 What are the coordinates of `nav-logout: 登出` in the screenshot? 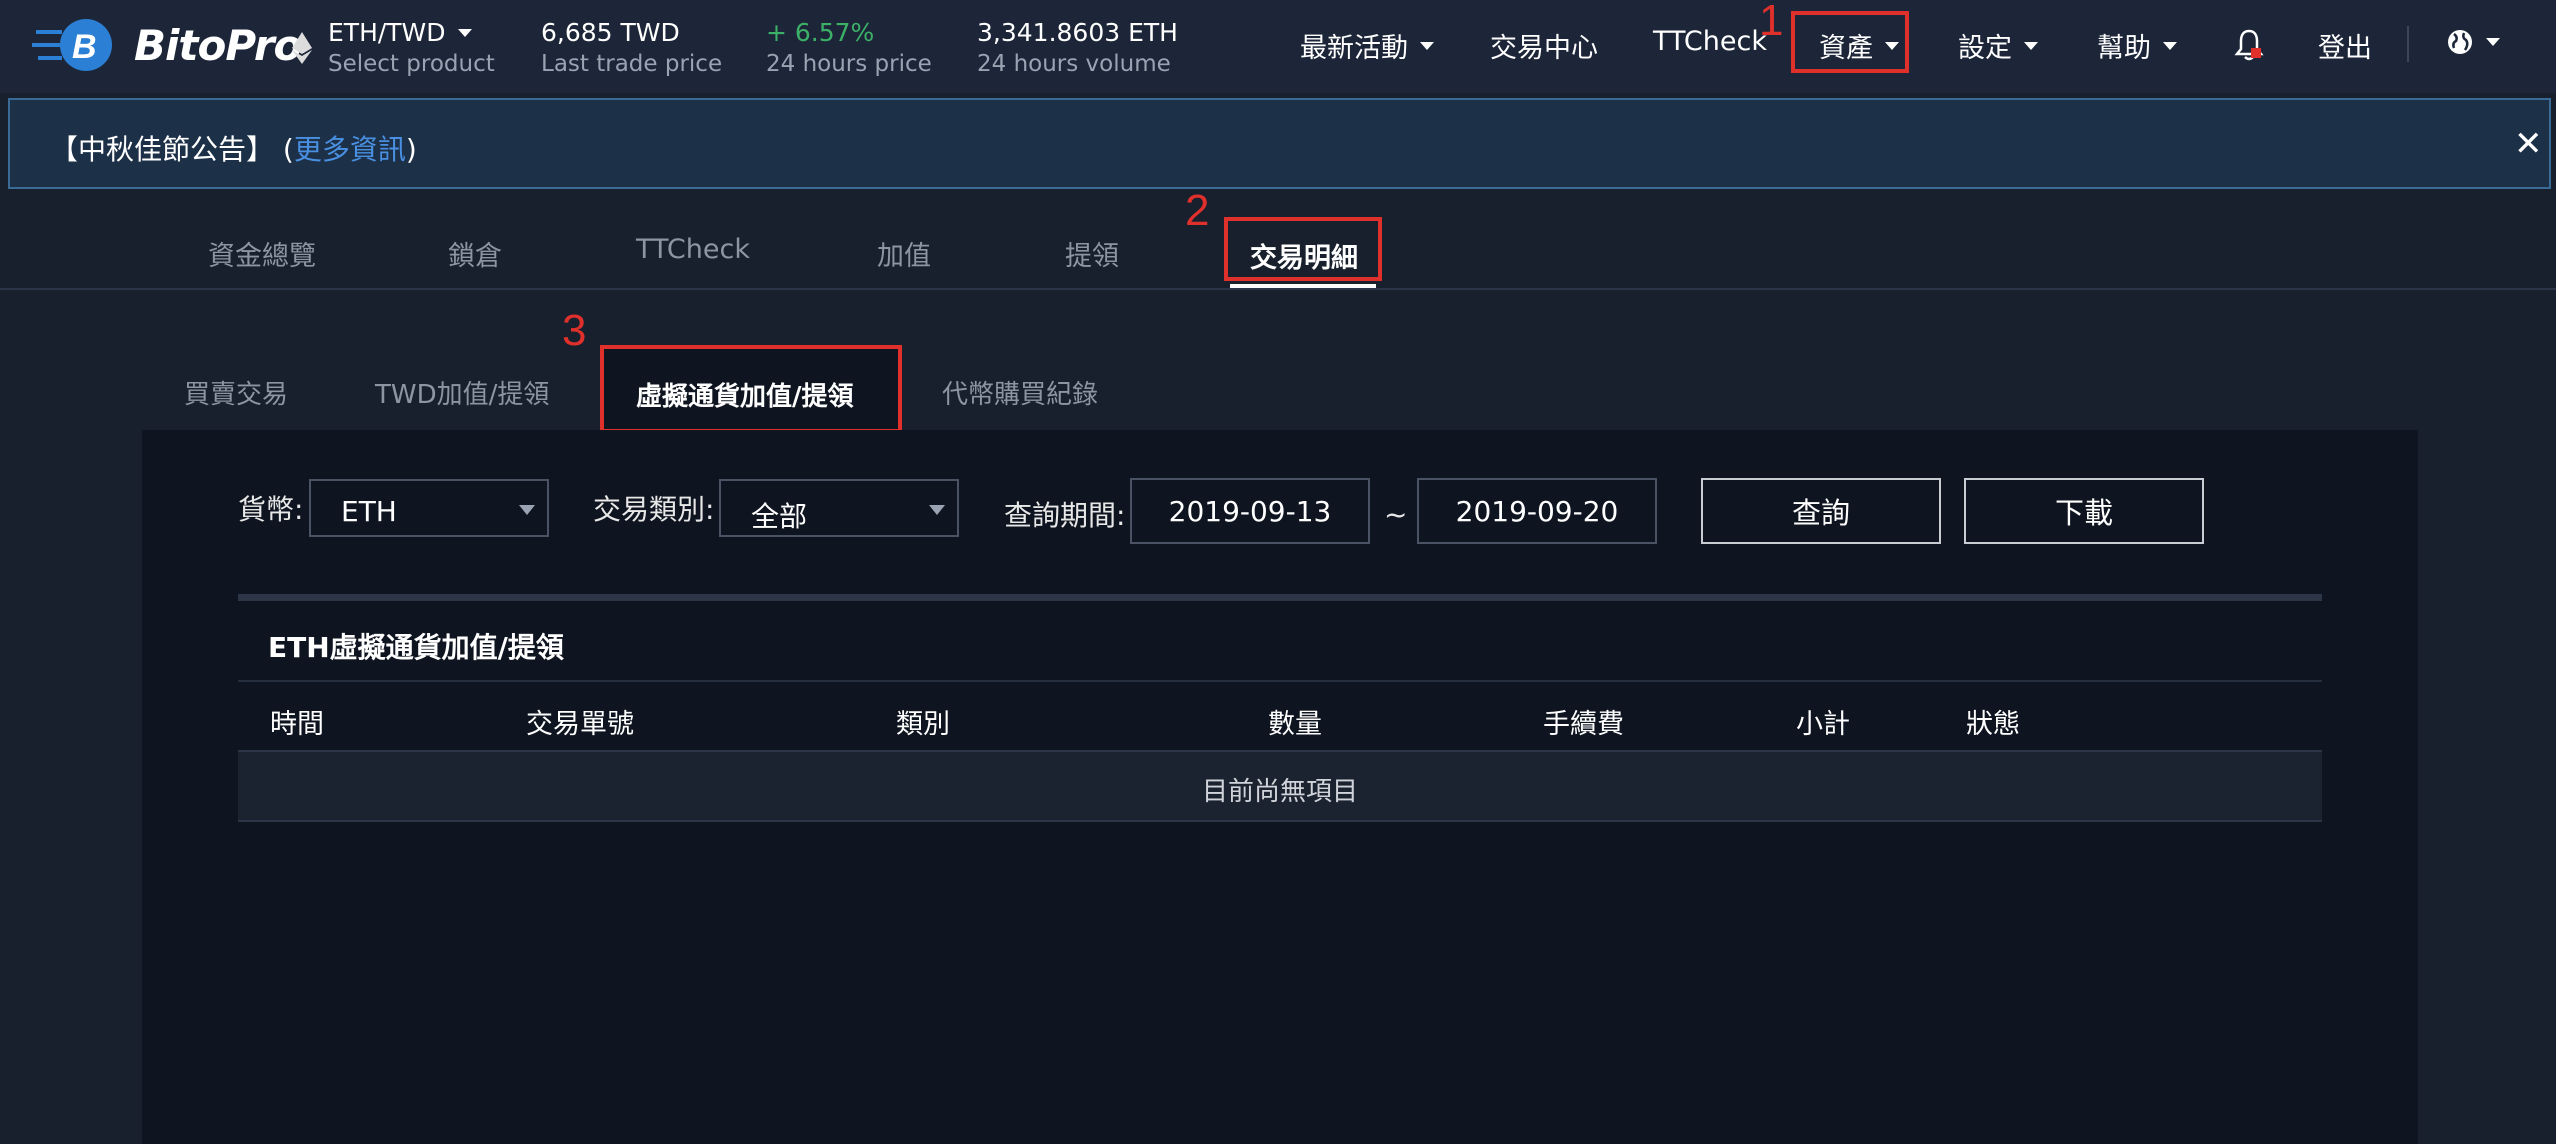 It's located at (2345, 45).